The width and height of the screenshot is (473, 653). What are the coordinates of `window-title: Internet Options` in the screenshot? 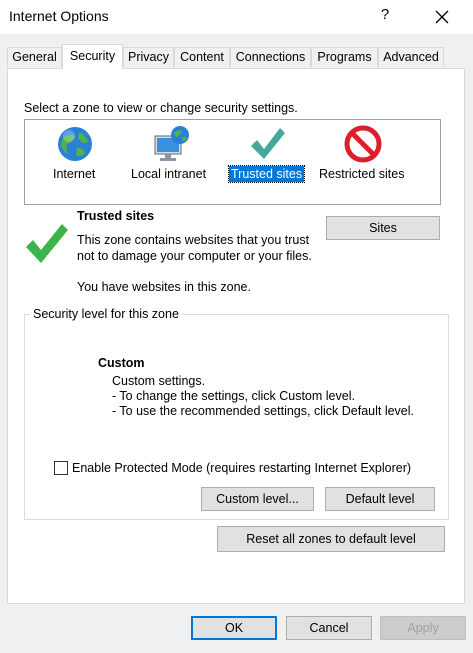 It's located at (59, 16).